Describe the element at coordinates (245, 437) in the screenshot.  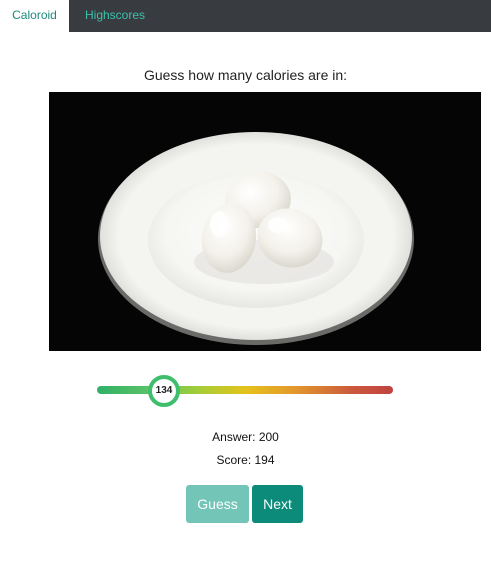
I see `answer-text: Answer: 200` at that location.